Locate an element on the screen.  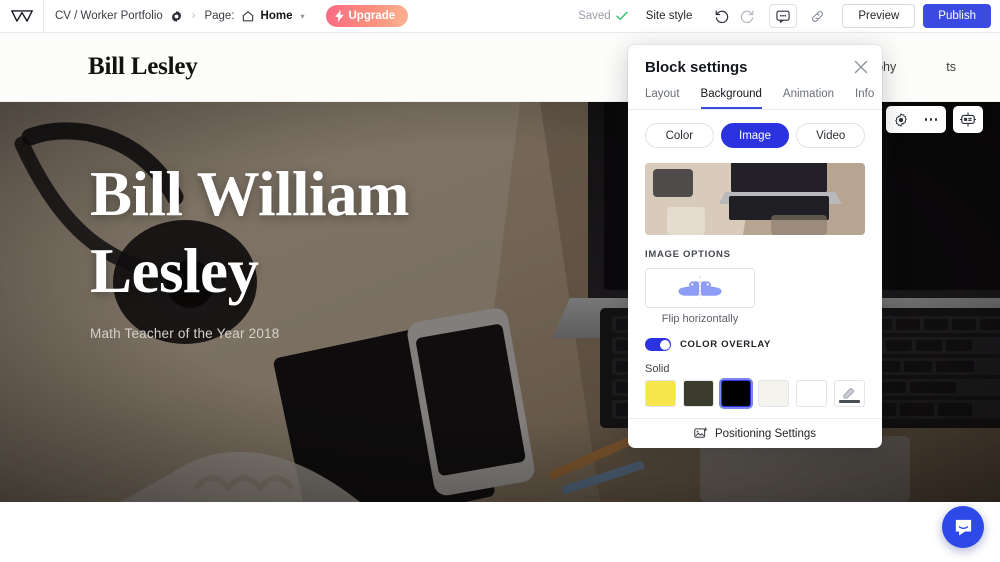
intercom-chat-icon is located at coordinates (963, 527).